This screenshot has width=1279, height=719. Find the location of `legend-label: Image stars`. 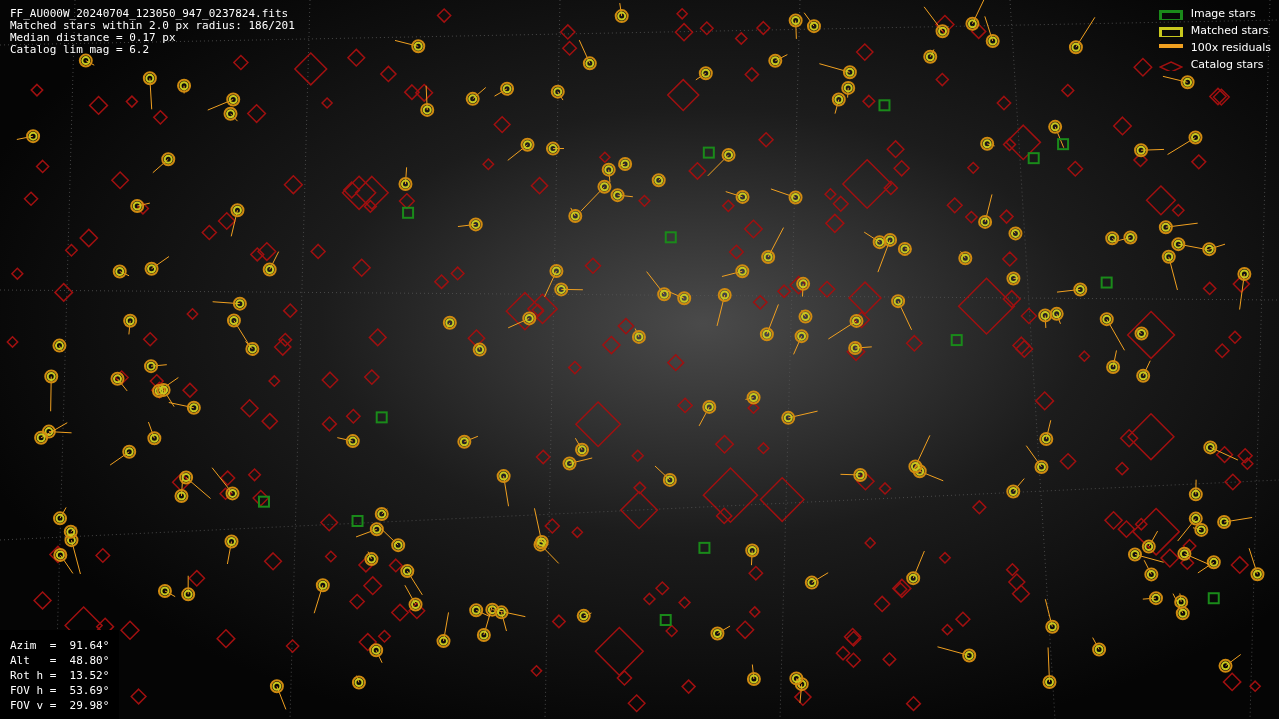

legend-label: Image stars is located at coordinates (1223, 14).